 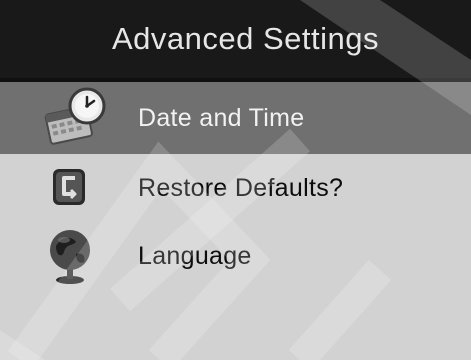 What do you see at coordinates (221, 117) in the screenshot?
I see `menu-item-label: Date and Time` at bounding box center [221, 117].